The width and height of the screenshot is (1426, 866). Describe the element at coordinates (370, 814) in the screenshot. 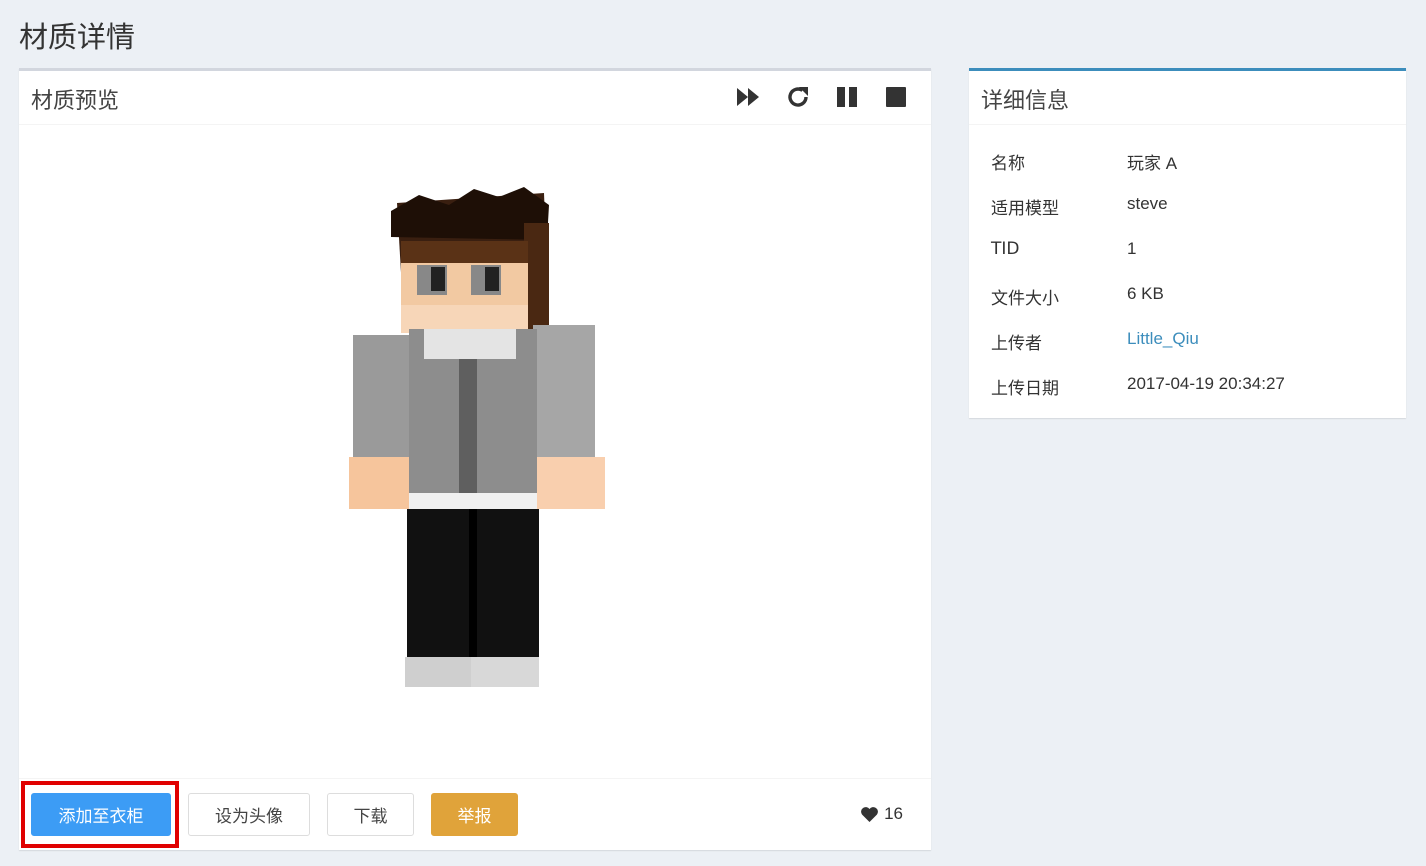

I see `download-button: 下载` at that location.